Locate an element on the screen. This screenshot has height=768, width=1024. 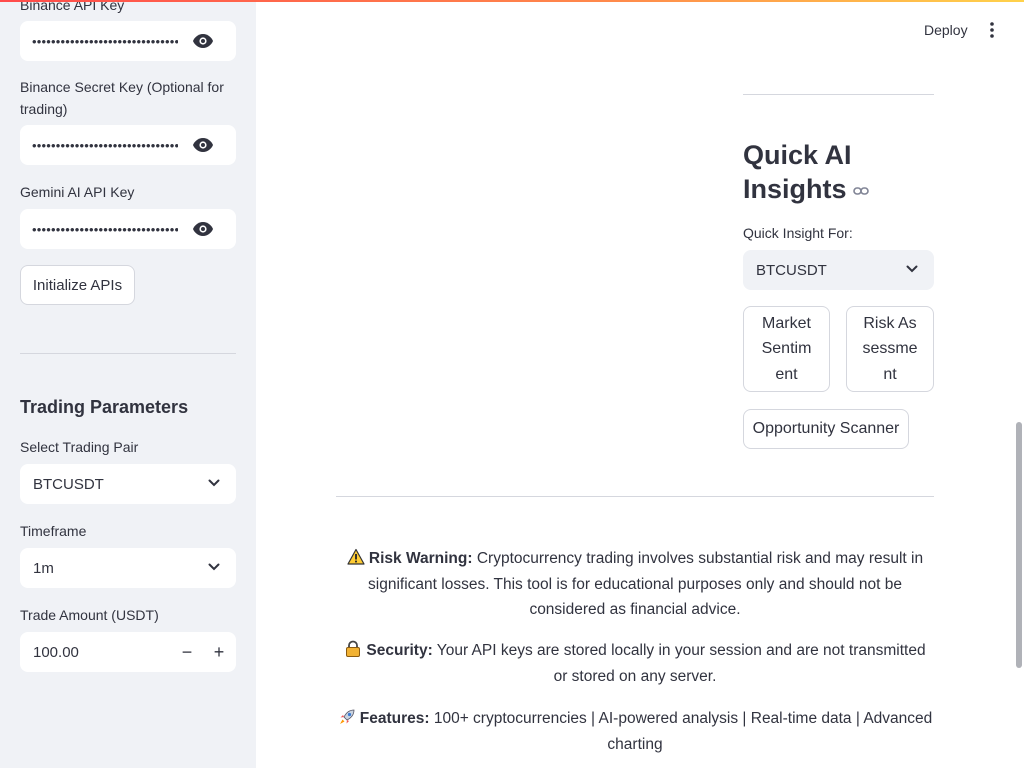
binance-secret-key-value: •••••••••••••••••••••••••••••••••••• is located at coordinates (105, 145).